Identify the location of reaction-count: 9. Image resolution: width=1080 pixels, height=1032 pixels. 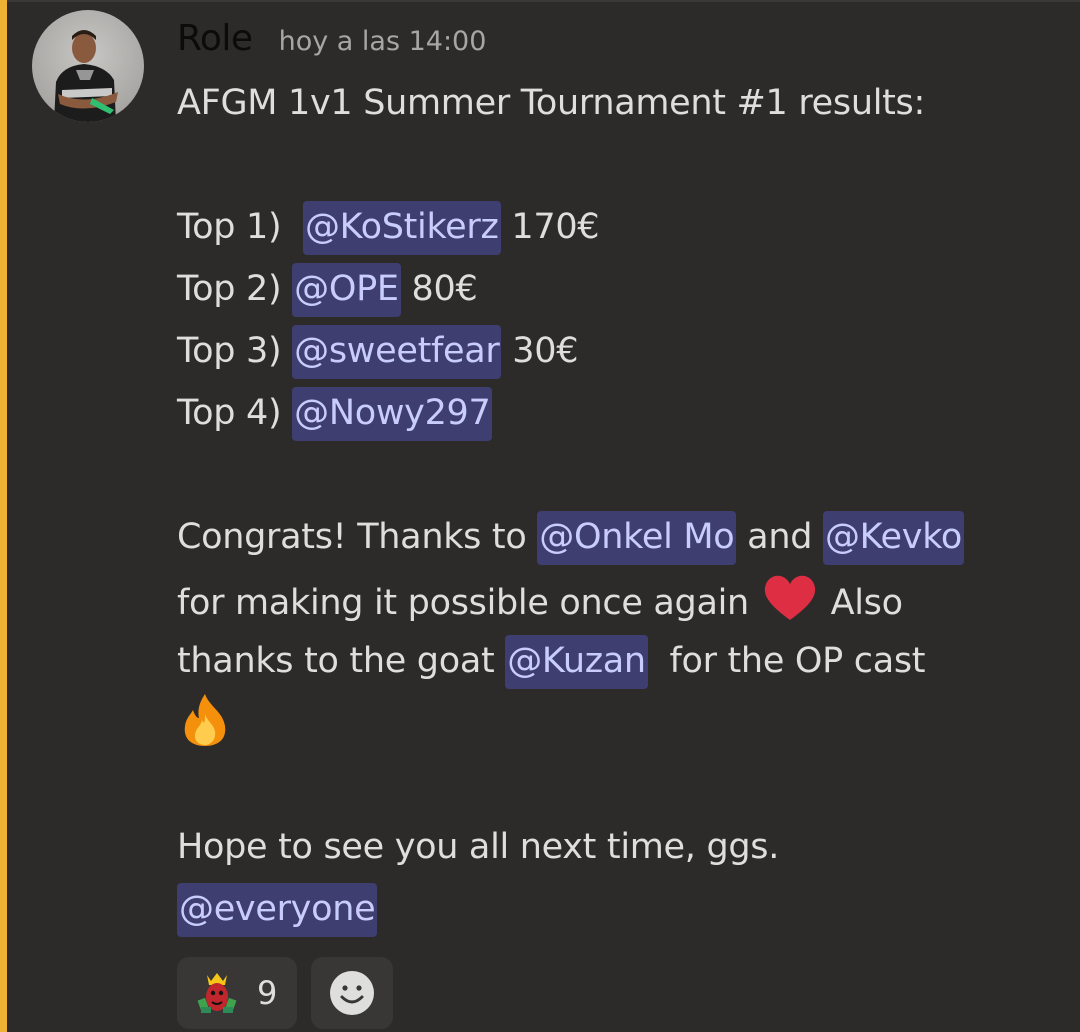
(267, 993).